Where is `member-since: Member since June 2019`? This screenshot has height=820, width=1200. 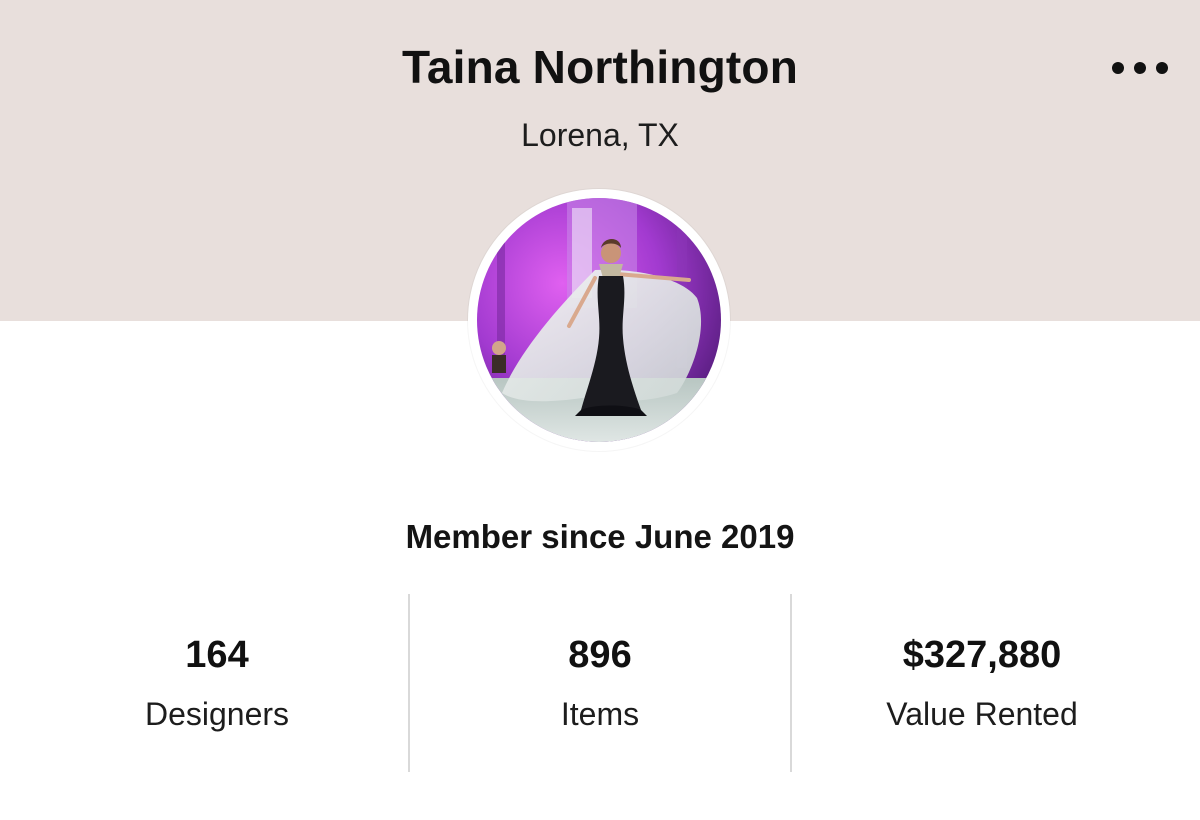
member-since: Member since June 2019 is located at coordinates (600, 536).